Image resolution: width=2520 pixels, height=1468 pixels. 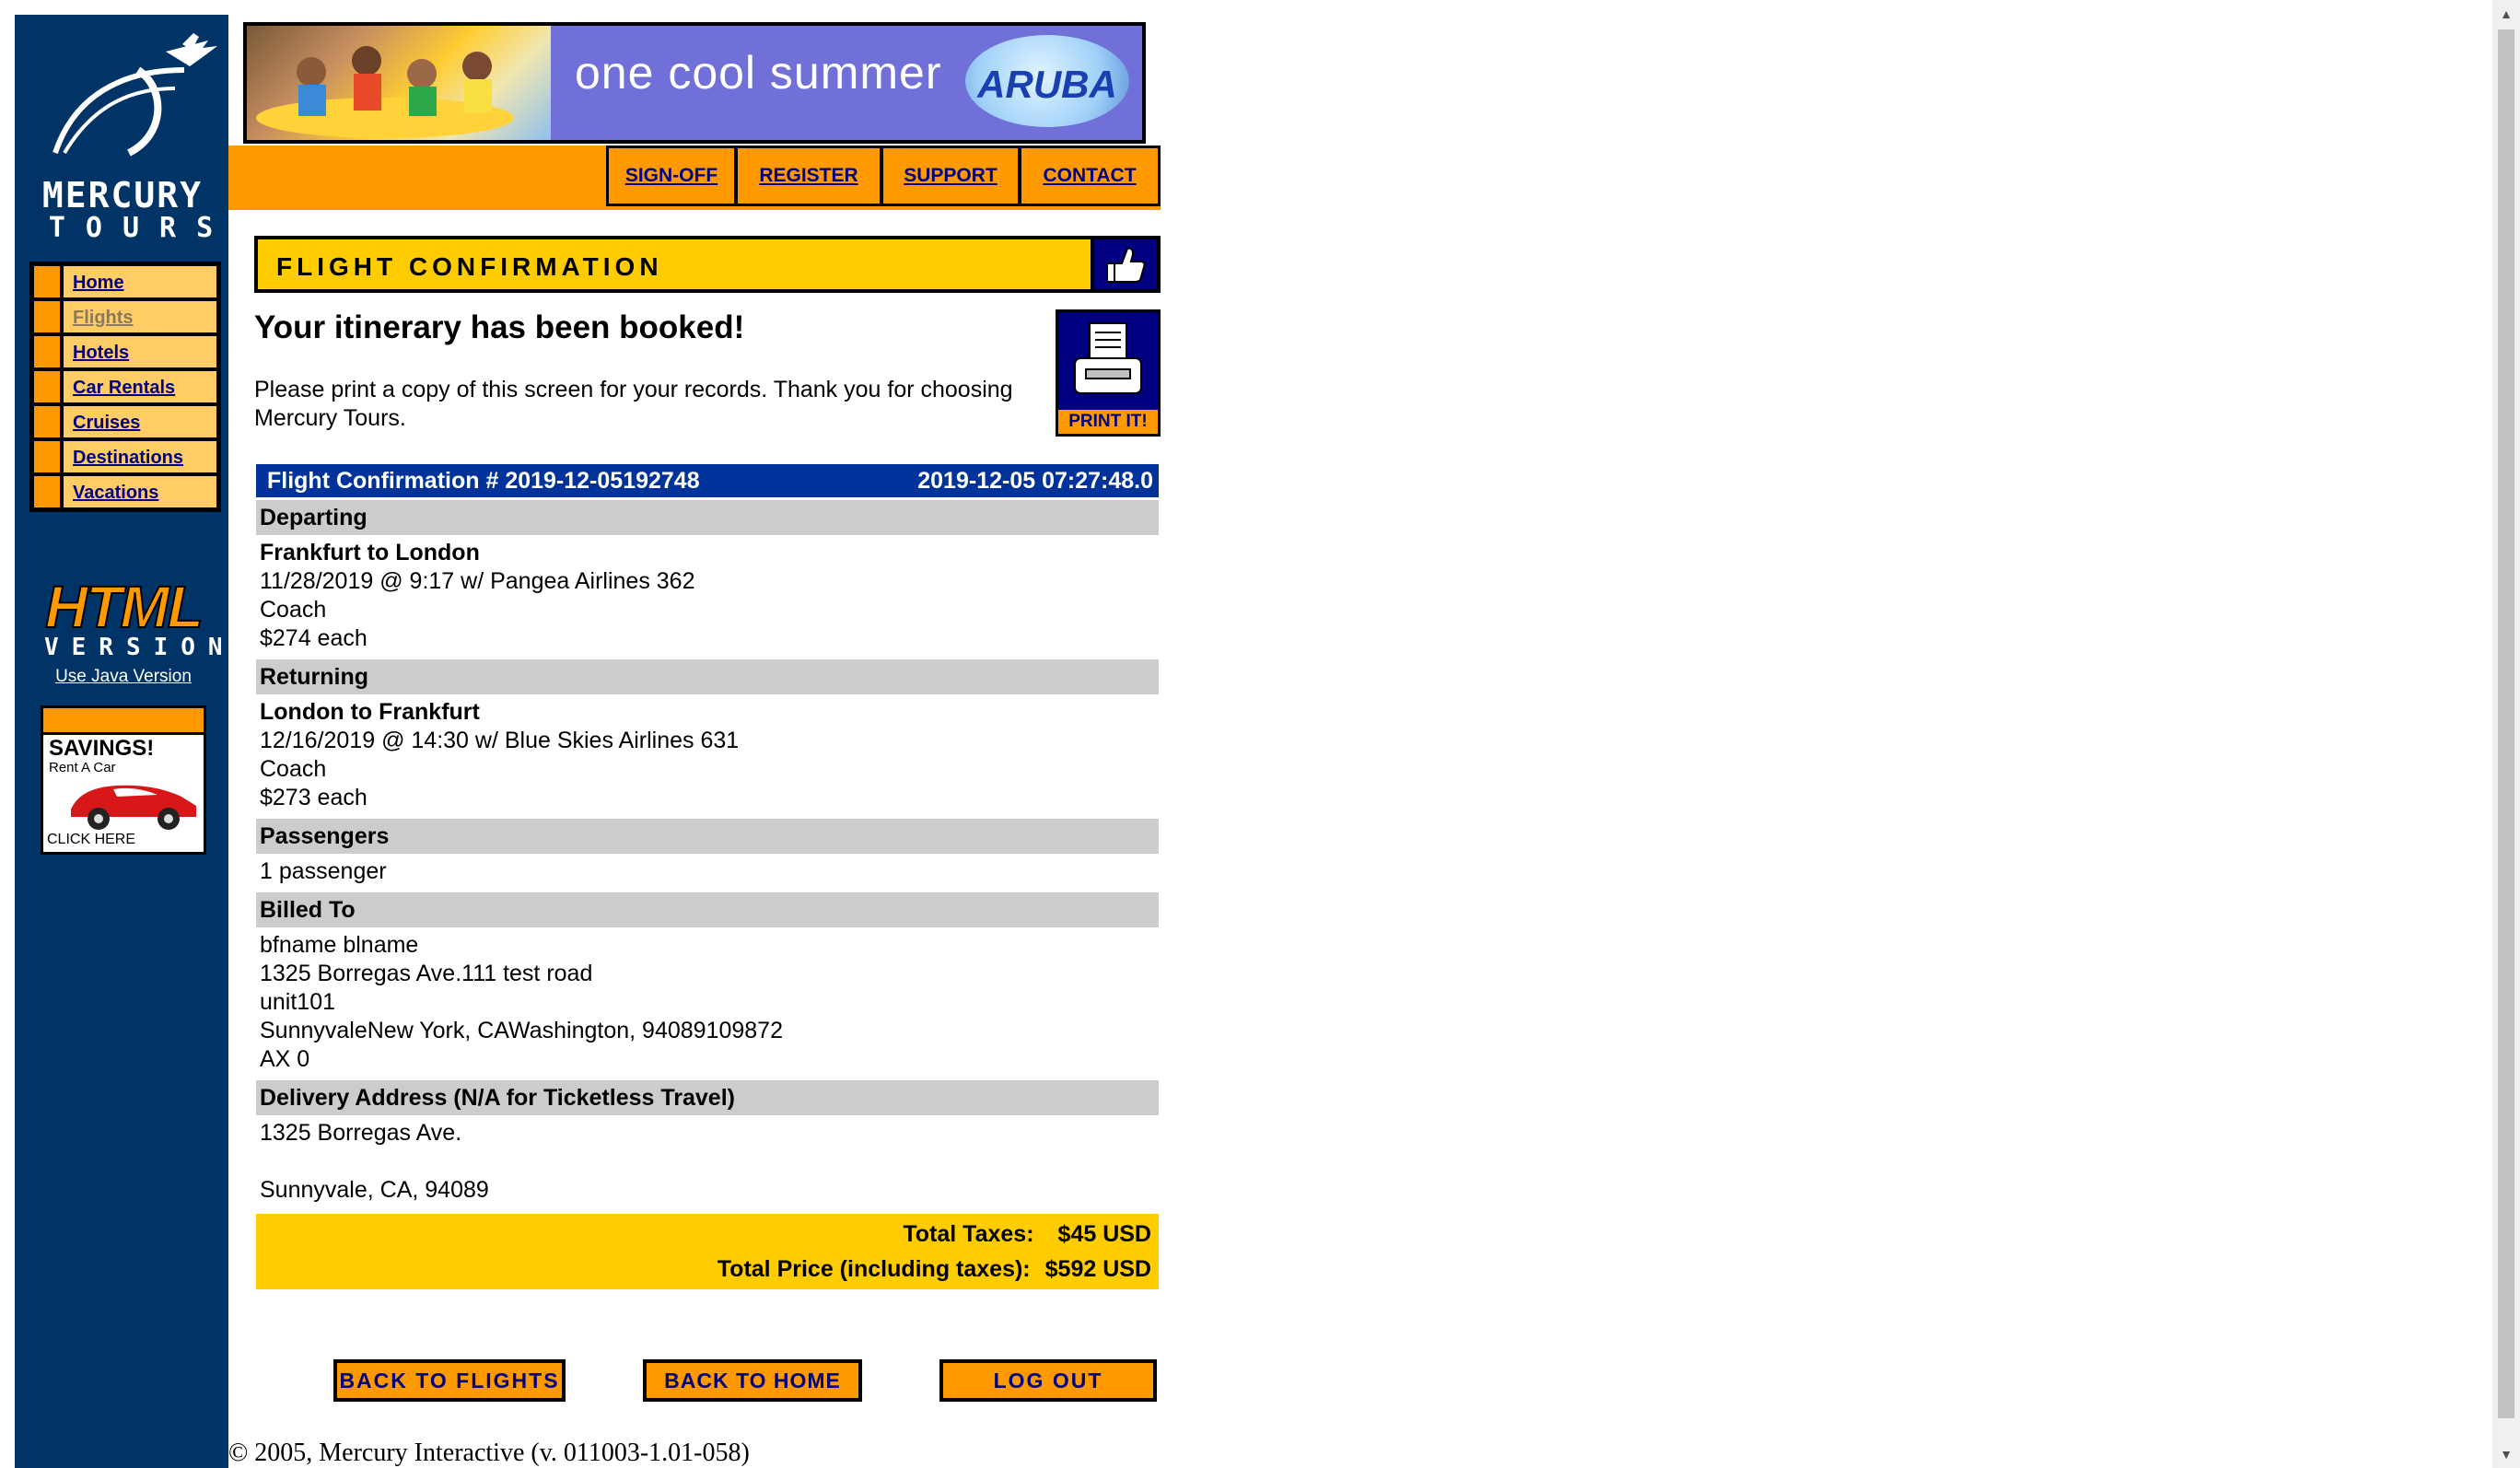 I want to click on total-price-row: Total Price (including taxes): $592 USD, so click(x=934, y=1270).